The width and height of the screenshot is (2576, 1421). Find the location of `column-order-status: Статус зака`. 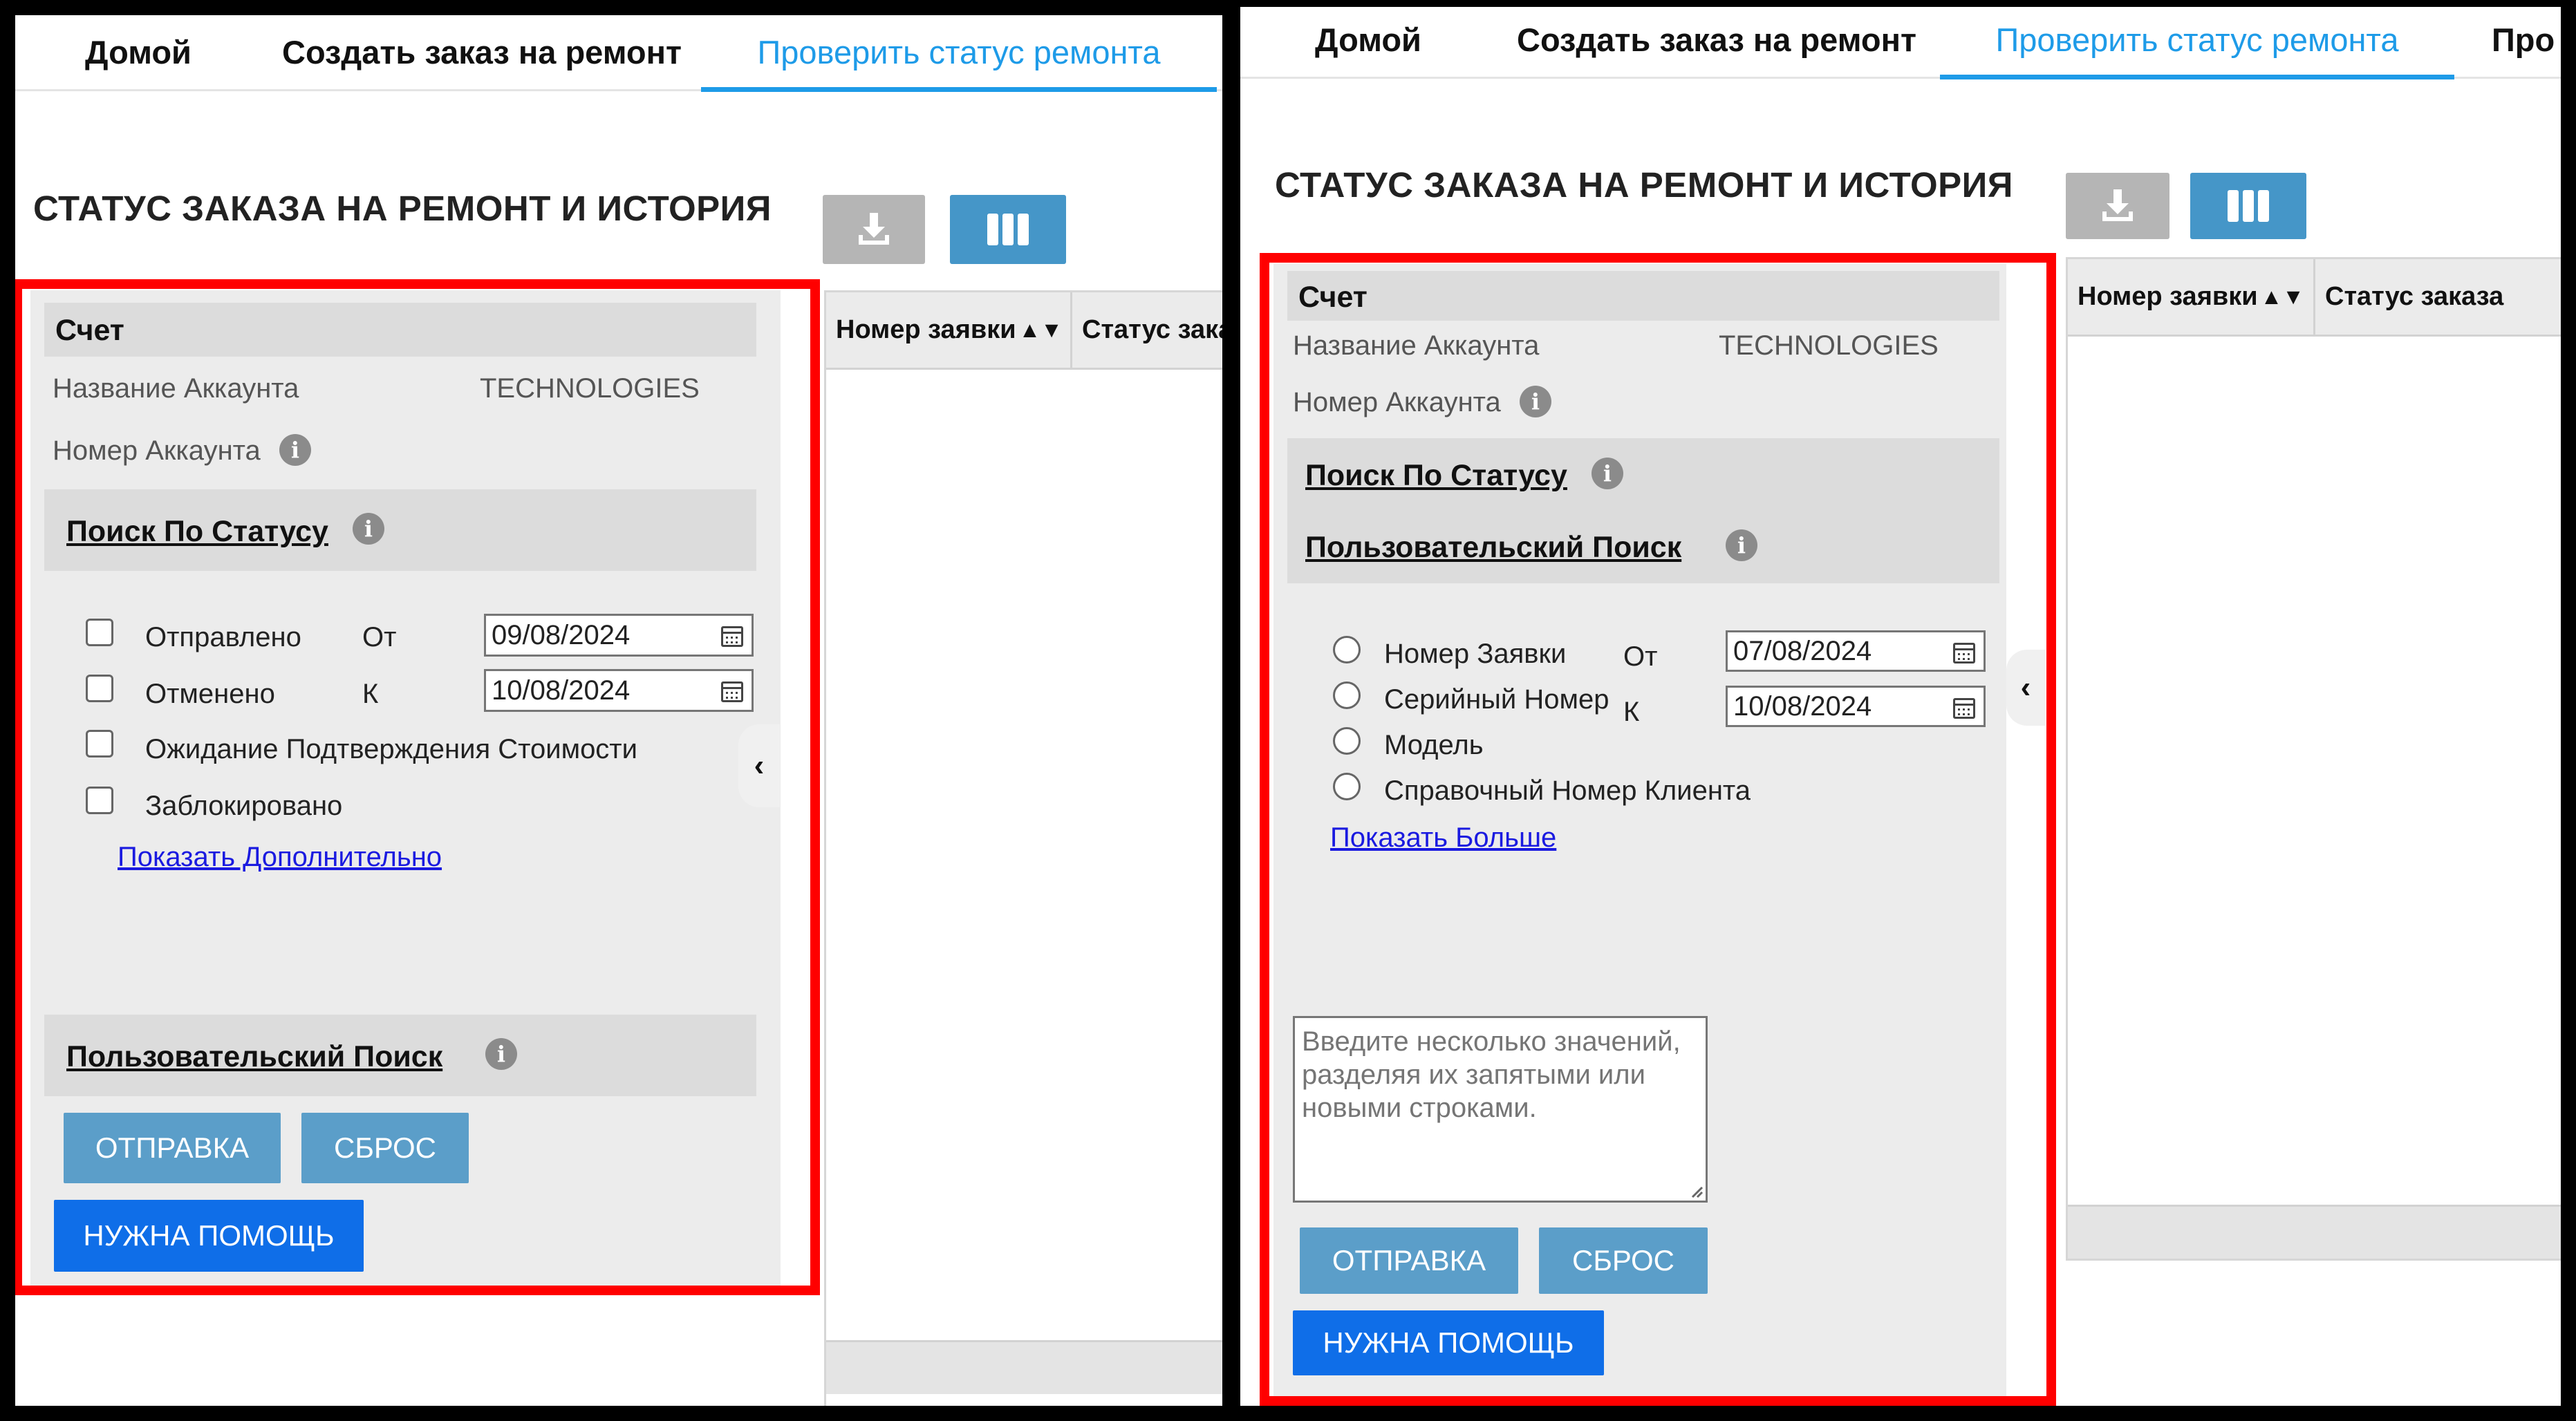

column-order-status: Статус зака is located at coordinates (1147, 330).